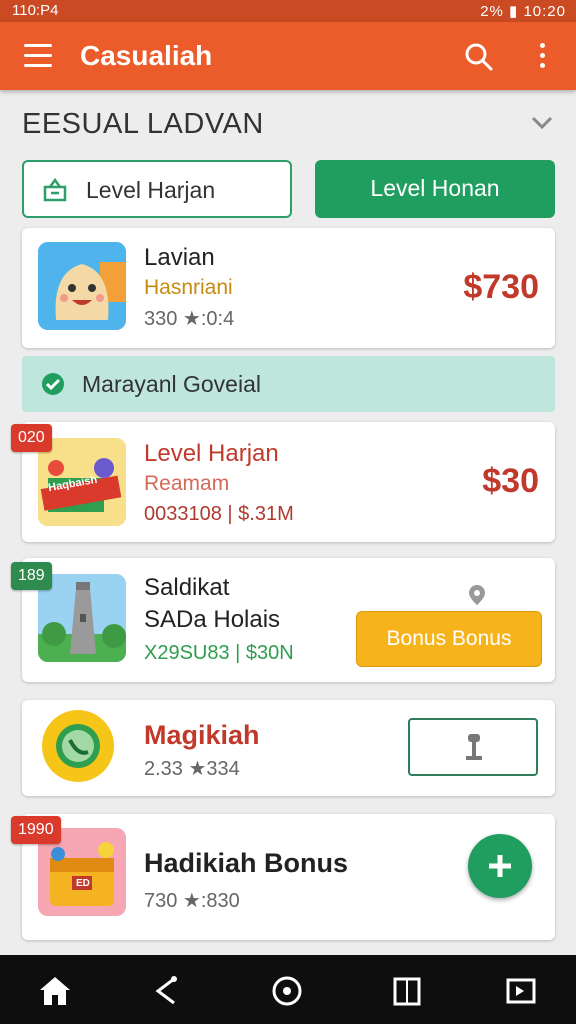 This screenshot has width=576, height=1024. What do you see at coordinates (82, 482) in the screenshot?
I see `app-thumbnail: Haqbaish` at bounding box center [82, 482].